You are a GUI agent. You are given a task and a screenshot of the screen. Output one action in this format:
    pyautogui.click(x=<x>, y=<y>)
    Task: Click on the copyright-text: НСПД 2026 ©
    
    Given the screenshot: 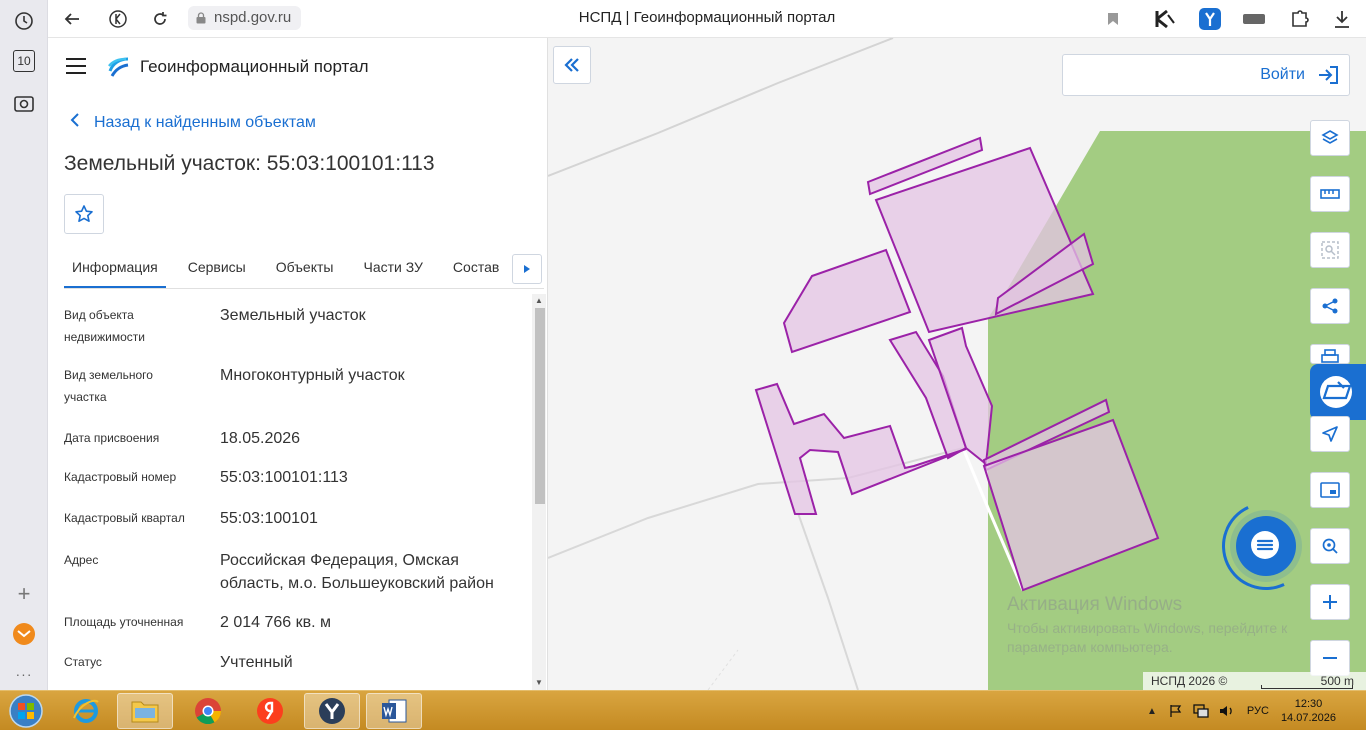 What is the action you would take?
    pyautogui.click(x=1189, y=681)
    